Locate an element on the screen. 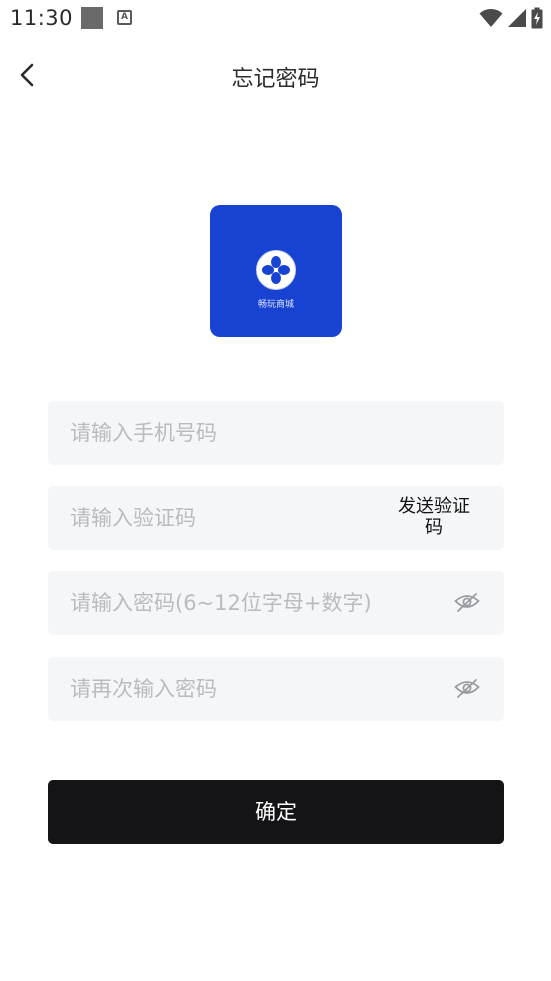 This screenshot has width=551, height=981. phone-field is located at coordinates (276, 433).